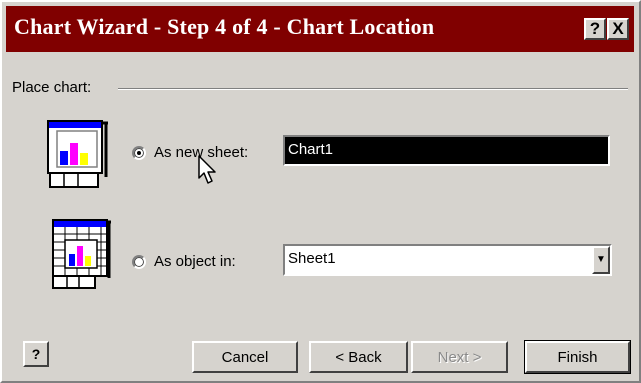  I want to click on next-button: Next >, so click(459, 357).